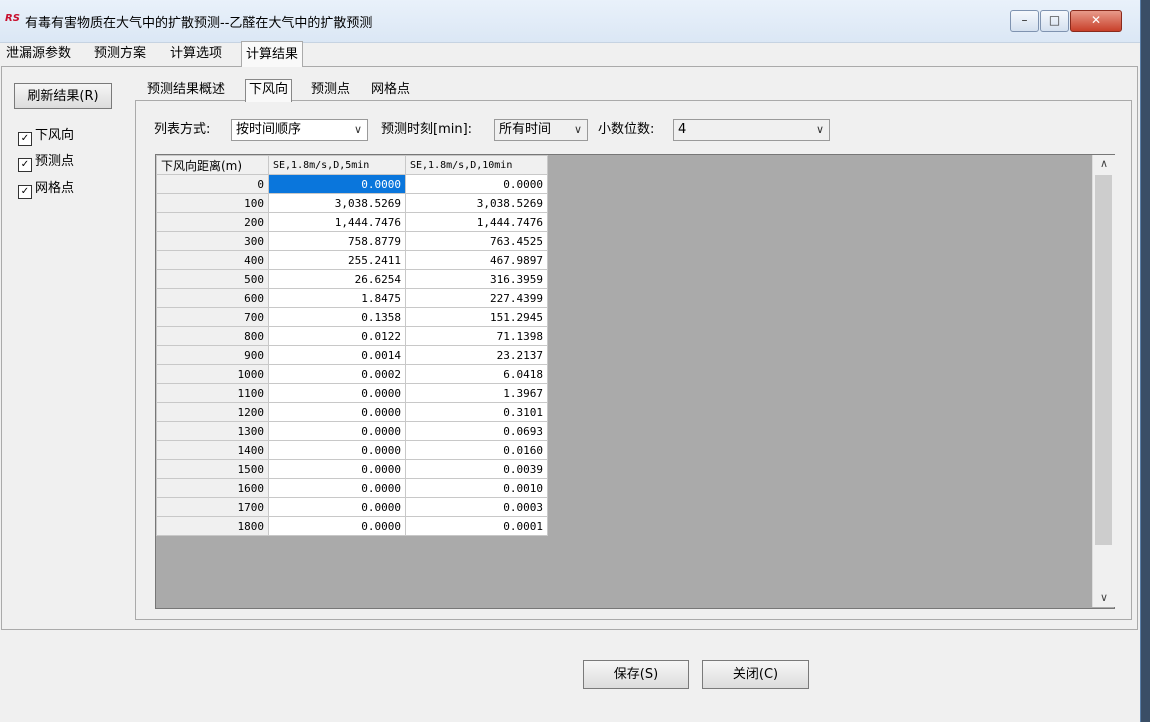  I want to click on close-window-button: ✕, so click(1096, 21).